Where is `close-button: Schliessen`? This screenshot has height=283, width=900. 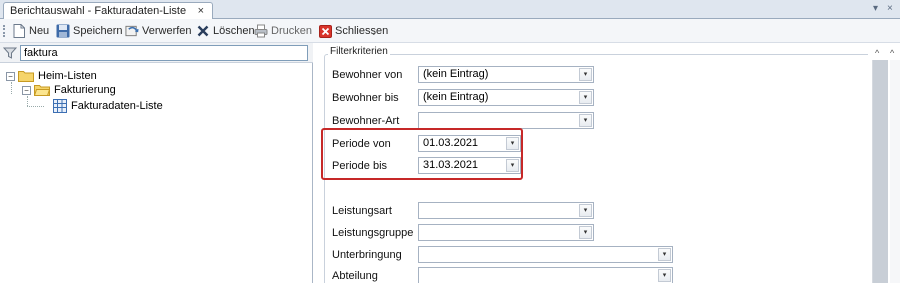 close-button: Schliessen is located at coordinates (353, 31).